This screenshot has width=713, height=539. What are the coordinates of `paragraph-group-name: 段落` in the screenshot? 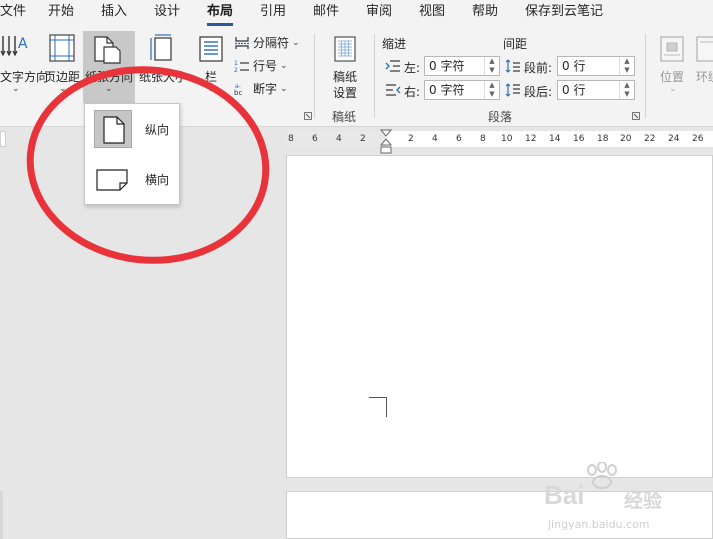 It's located at (500, 117).